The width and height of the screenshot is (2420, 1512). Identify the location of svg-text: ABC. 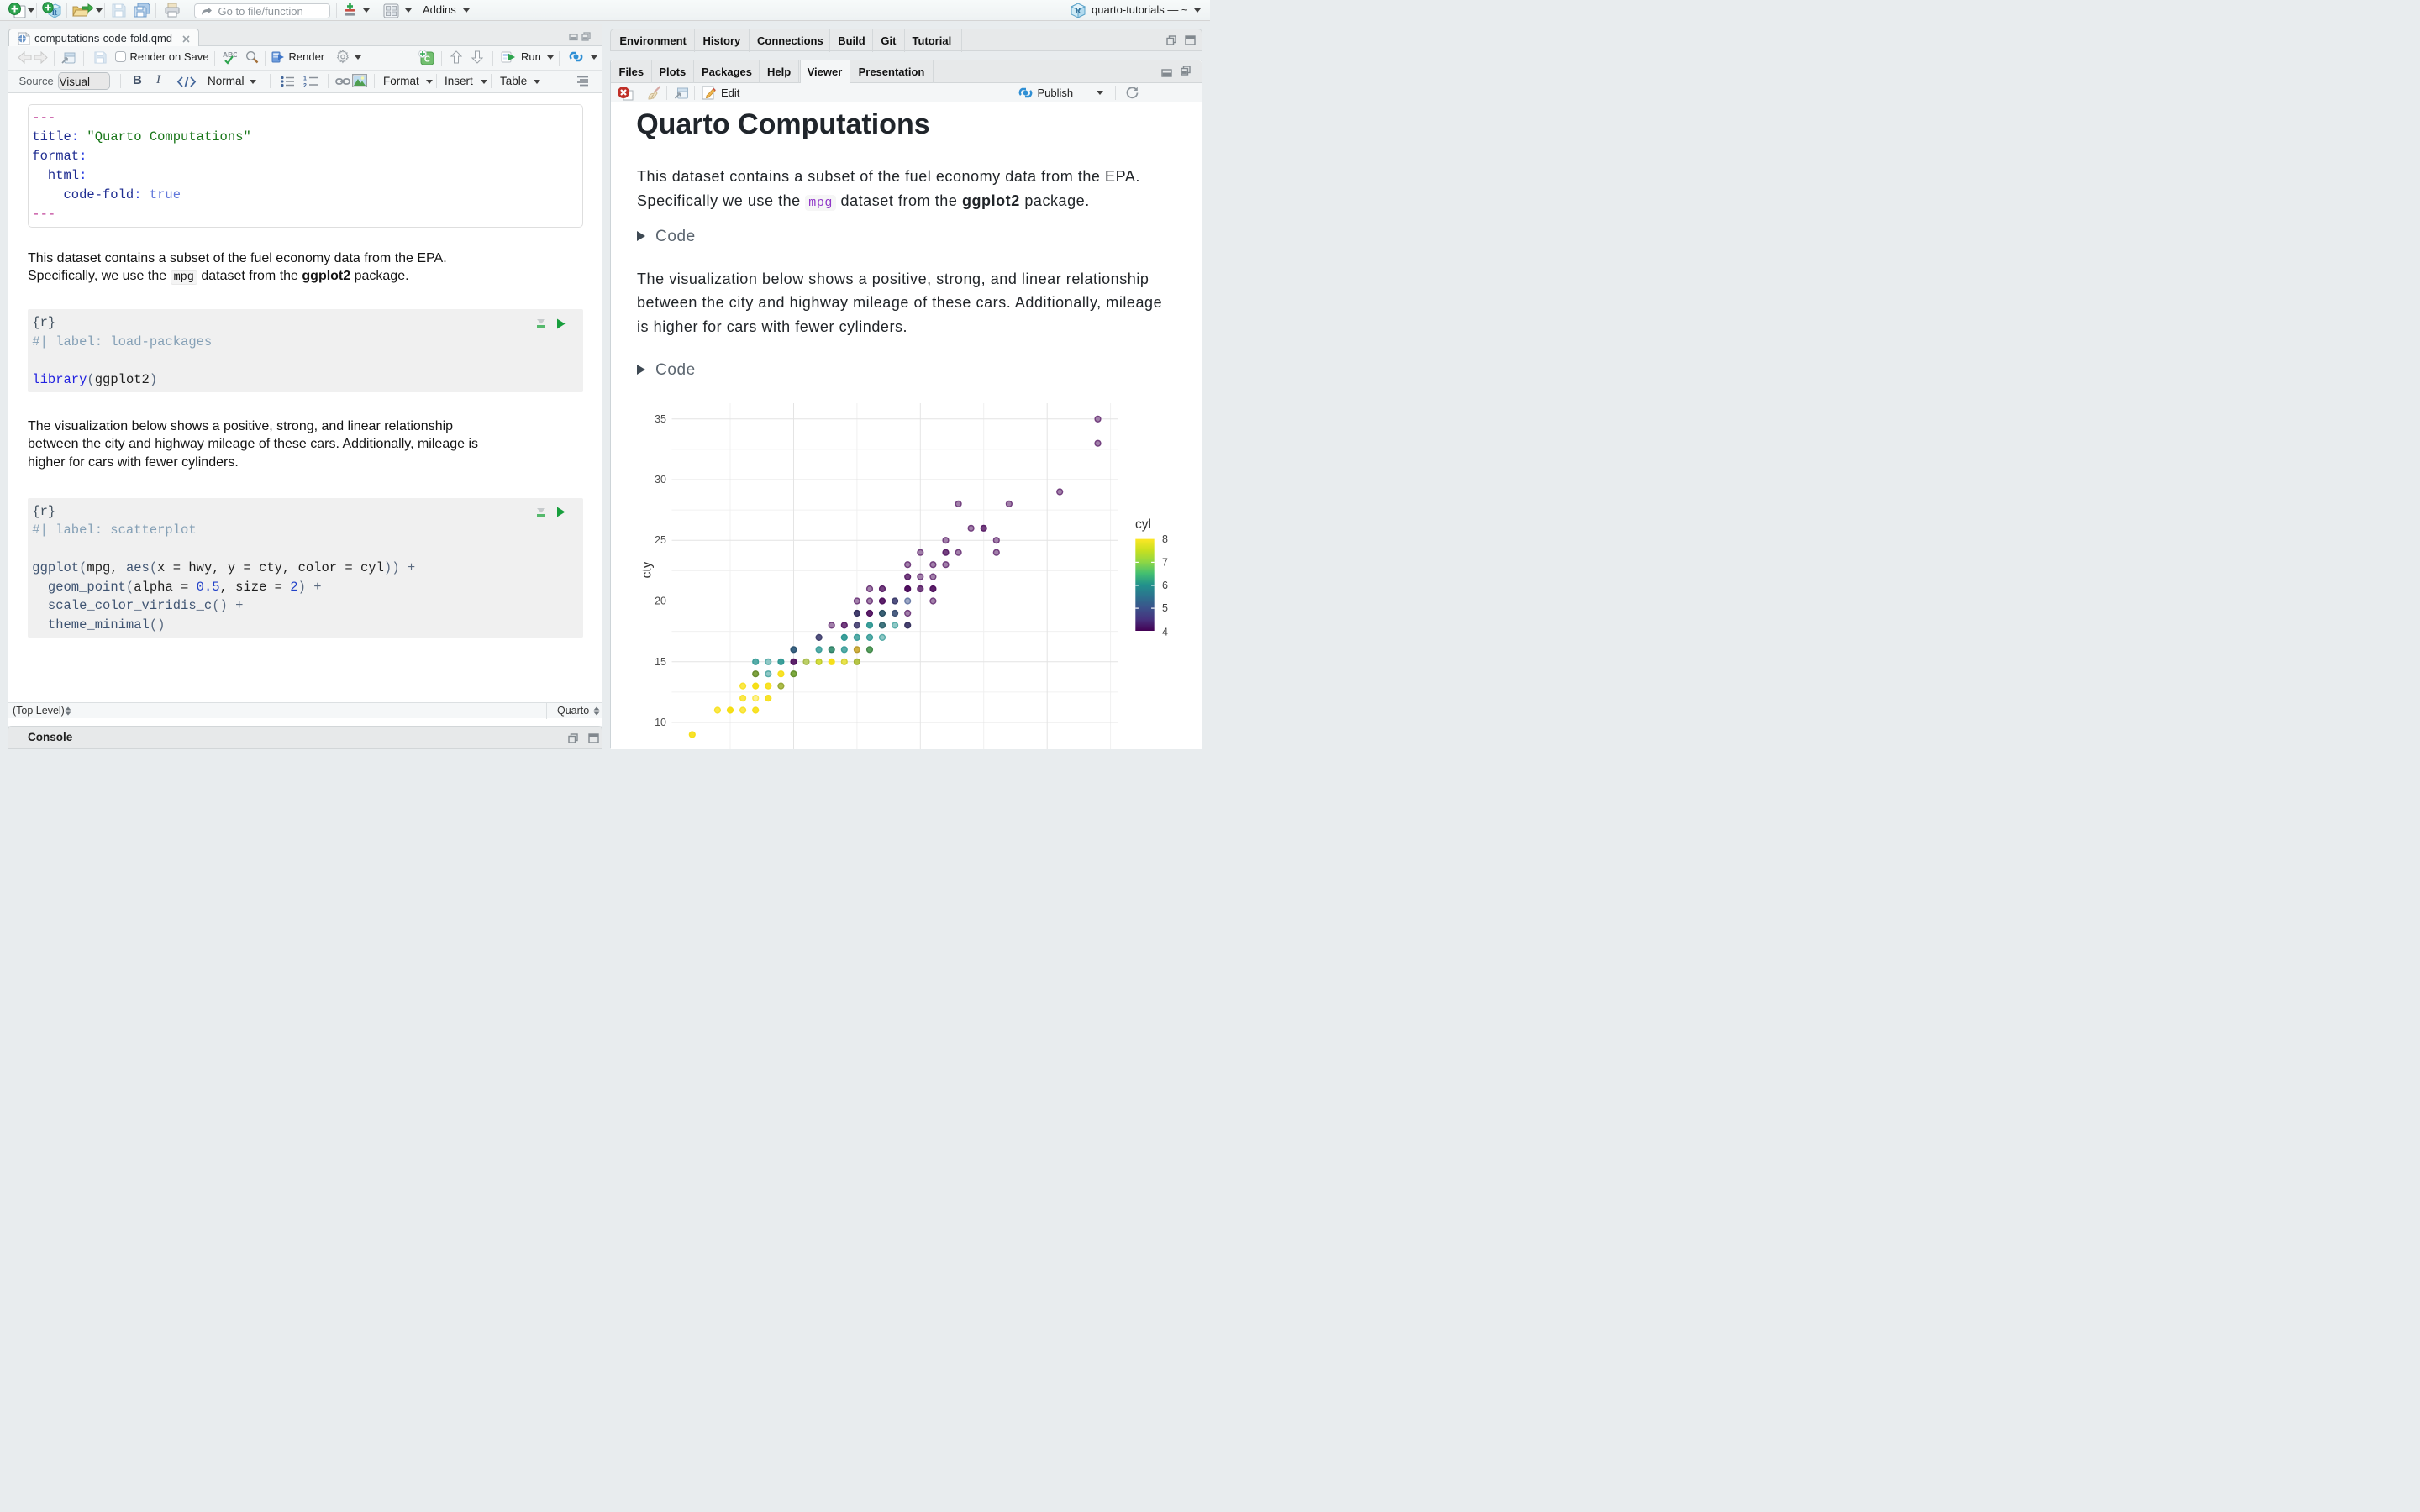
(230, 54).